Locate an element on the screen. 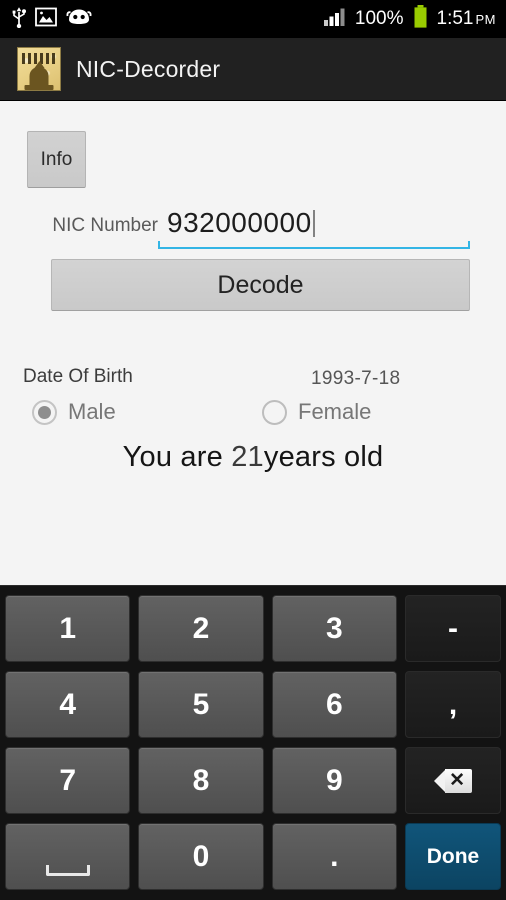  key-6: 6 is located at coordinates (334, 704).